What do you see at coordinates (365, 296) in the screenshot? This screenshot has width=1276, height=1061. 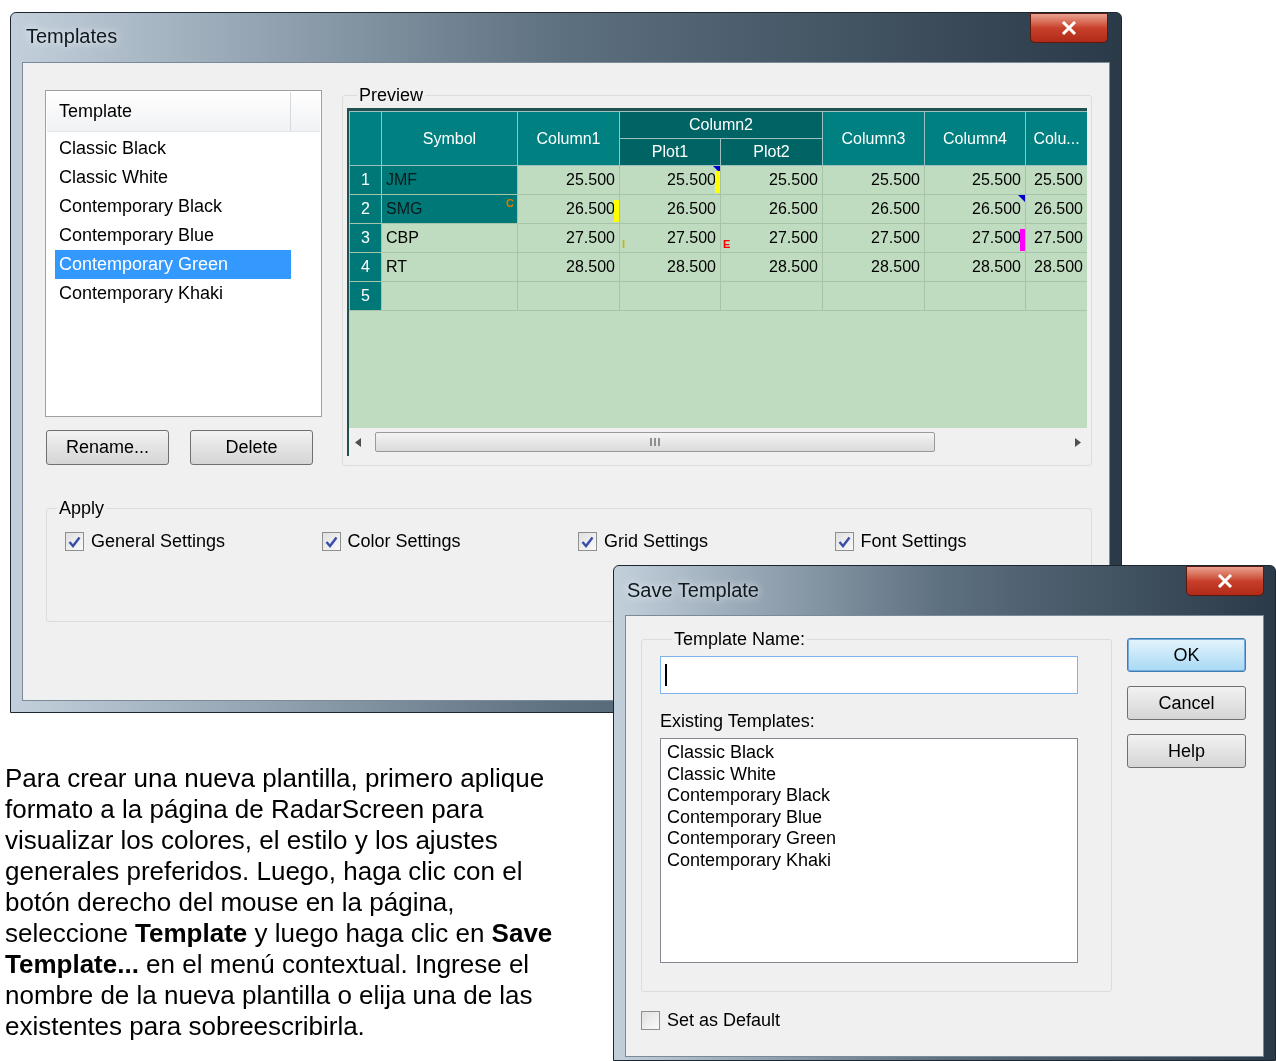 I see `row-number: 5` at bounding box center [365, 296].